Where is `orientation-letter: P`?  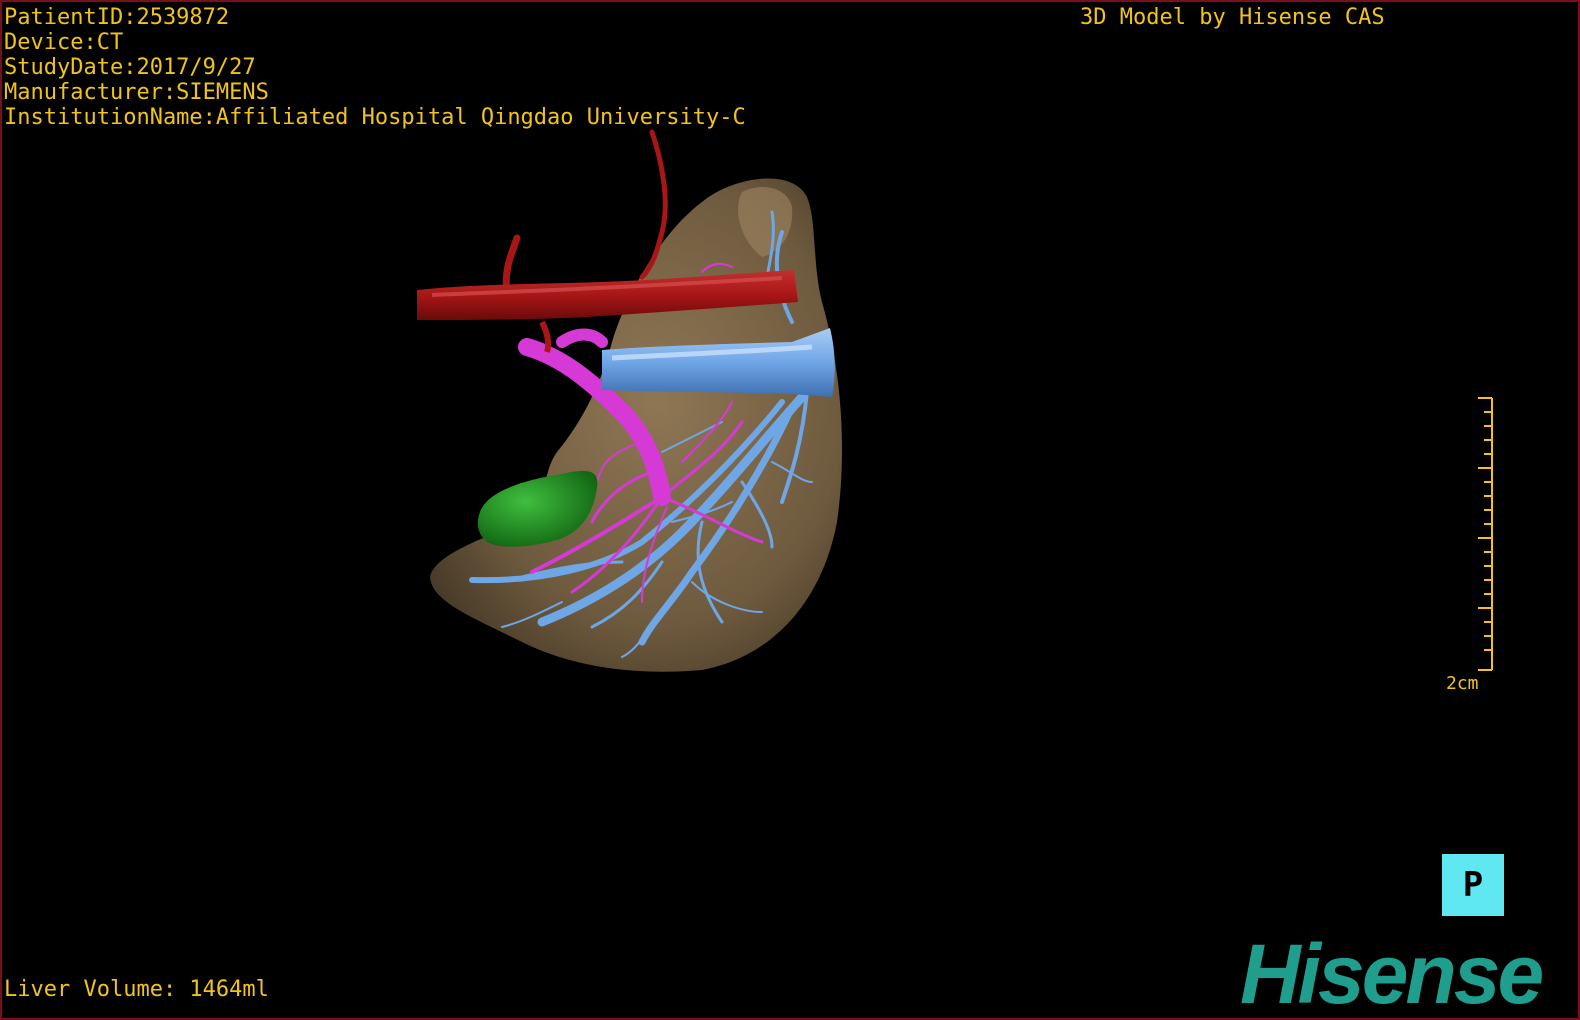
orientation-letter: P is located at coordinates (1473, 885).